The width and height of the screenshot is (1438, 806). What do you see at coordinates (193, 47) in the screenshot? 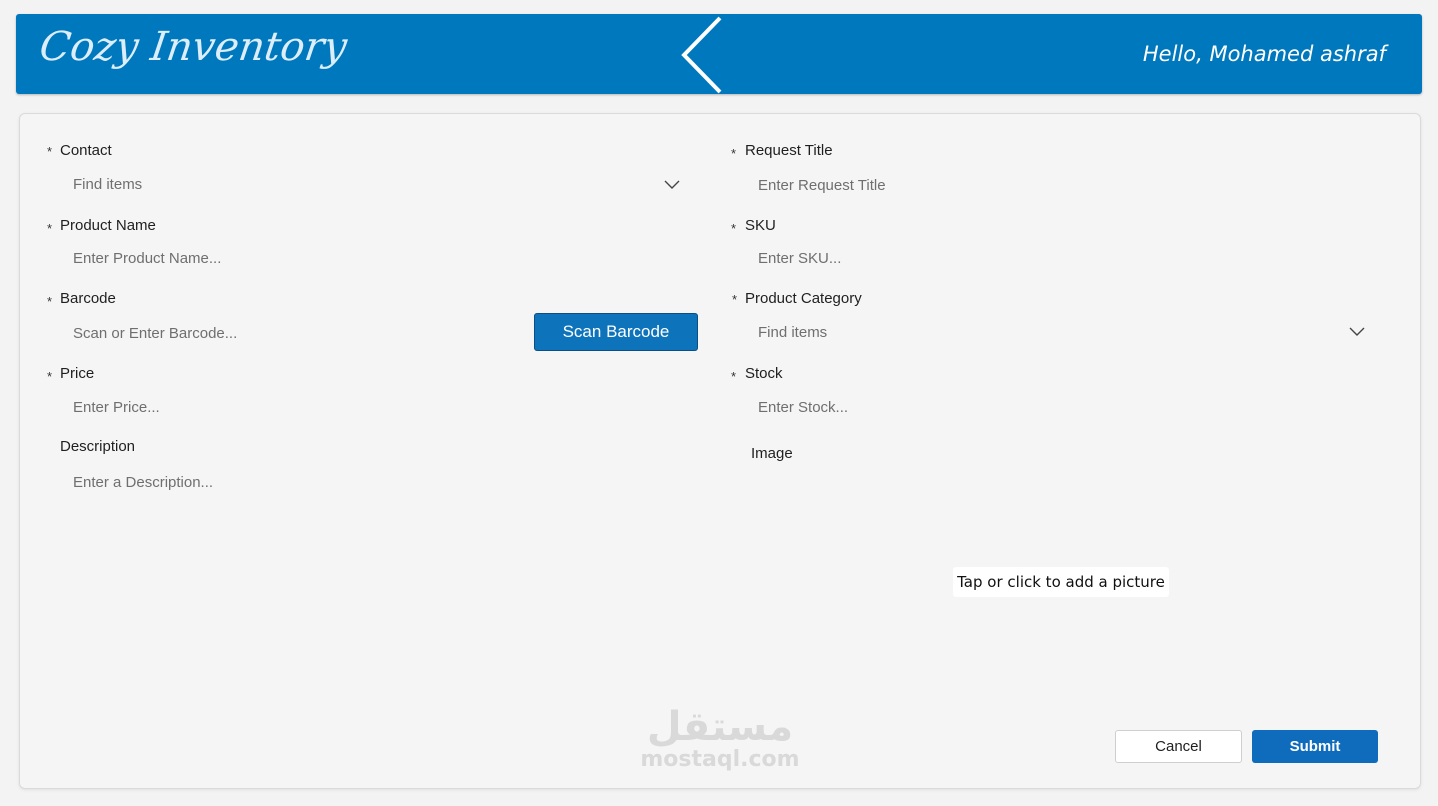
I see `app-logo: Cozy Inventory` at bounding box center [193, 47].